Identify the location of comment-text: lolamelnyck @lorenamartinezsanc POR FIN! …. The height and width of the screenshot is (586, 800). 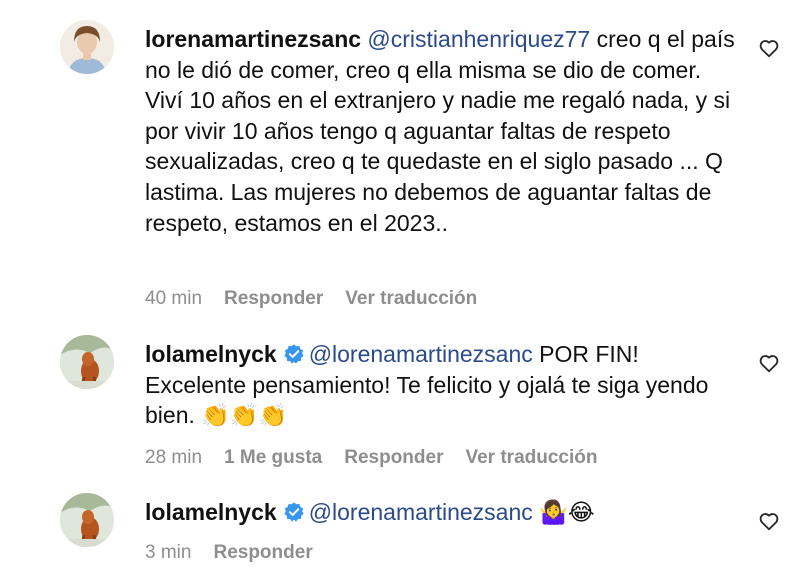
(445, 385).